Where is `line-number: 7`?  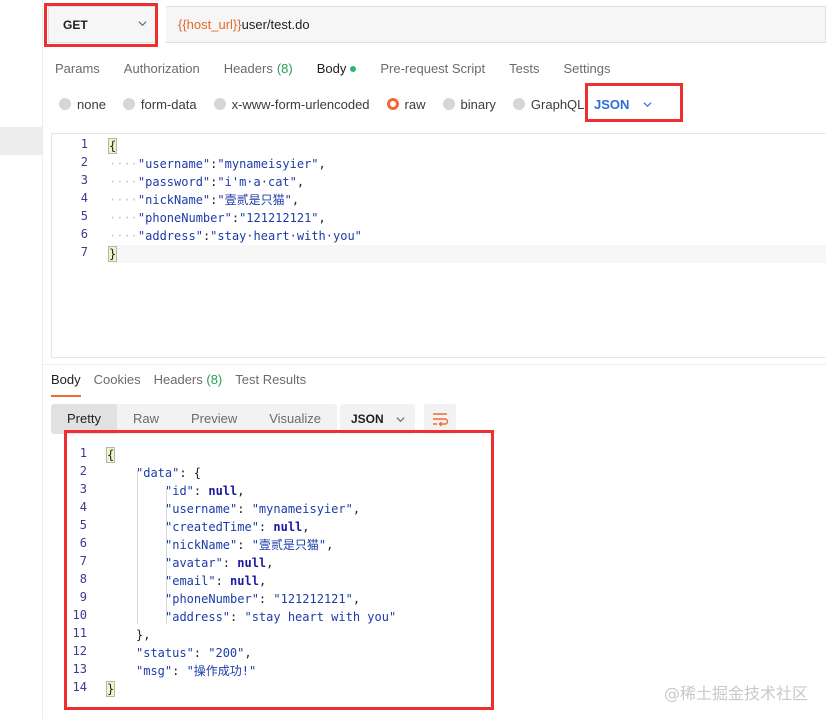 line-number: 7 is located at coordinates (84, 252).